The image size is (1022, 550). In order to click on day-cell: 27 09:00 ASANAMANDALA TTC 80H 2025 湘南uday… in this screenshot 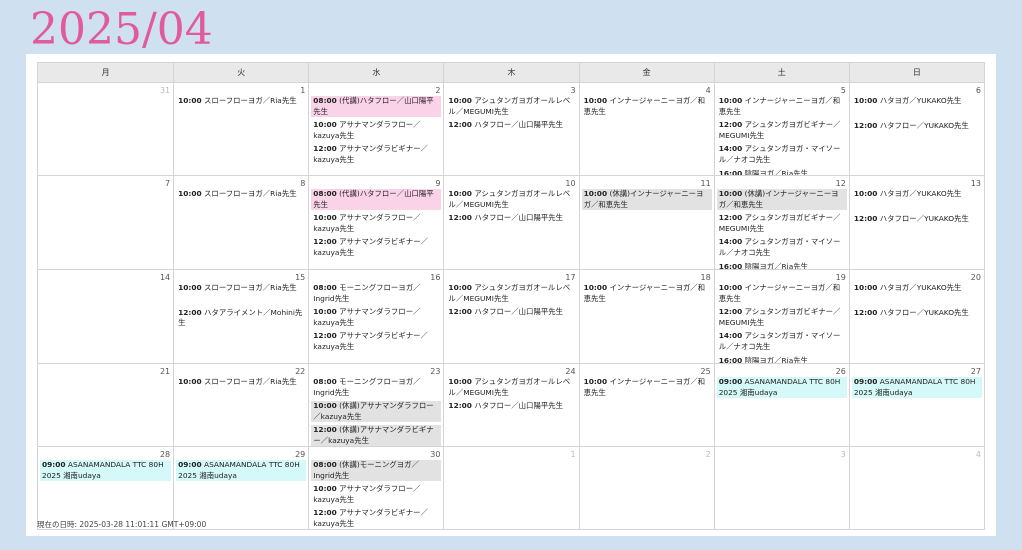, I will do `click(916, 405)`.